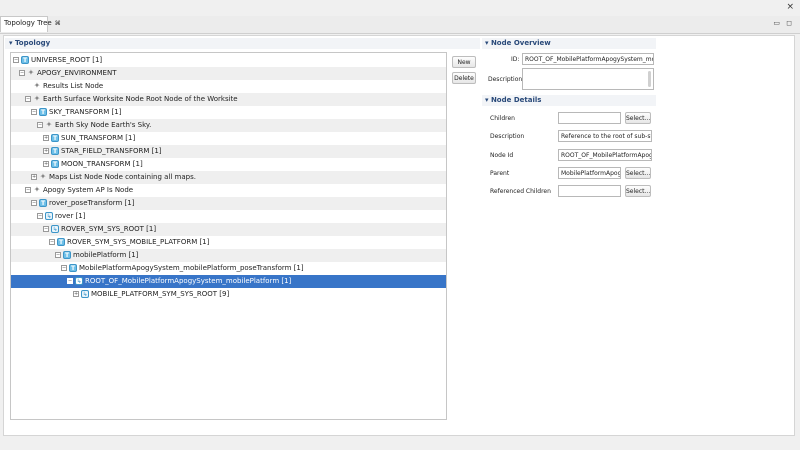  I want to click on details-description-field: Reference to the root of sub-syst, so click(605, 136).